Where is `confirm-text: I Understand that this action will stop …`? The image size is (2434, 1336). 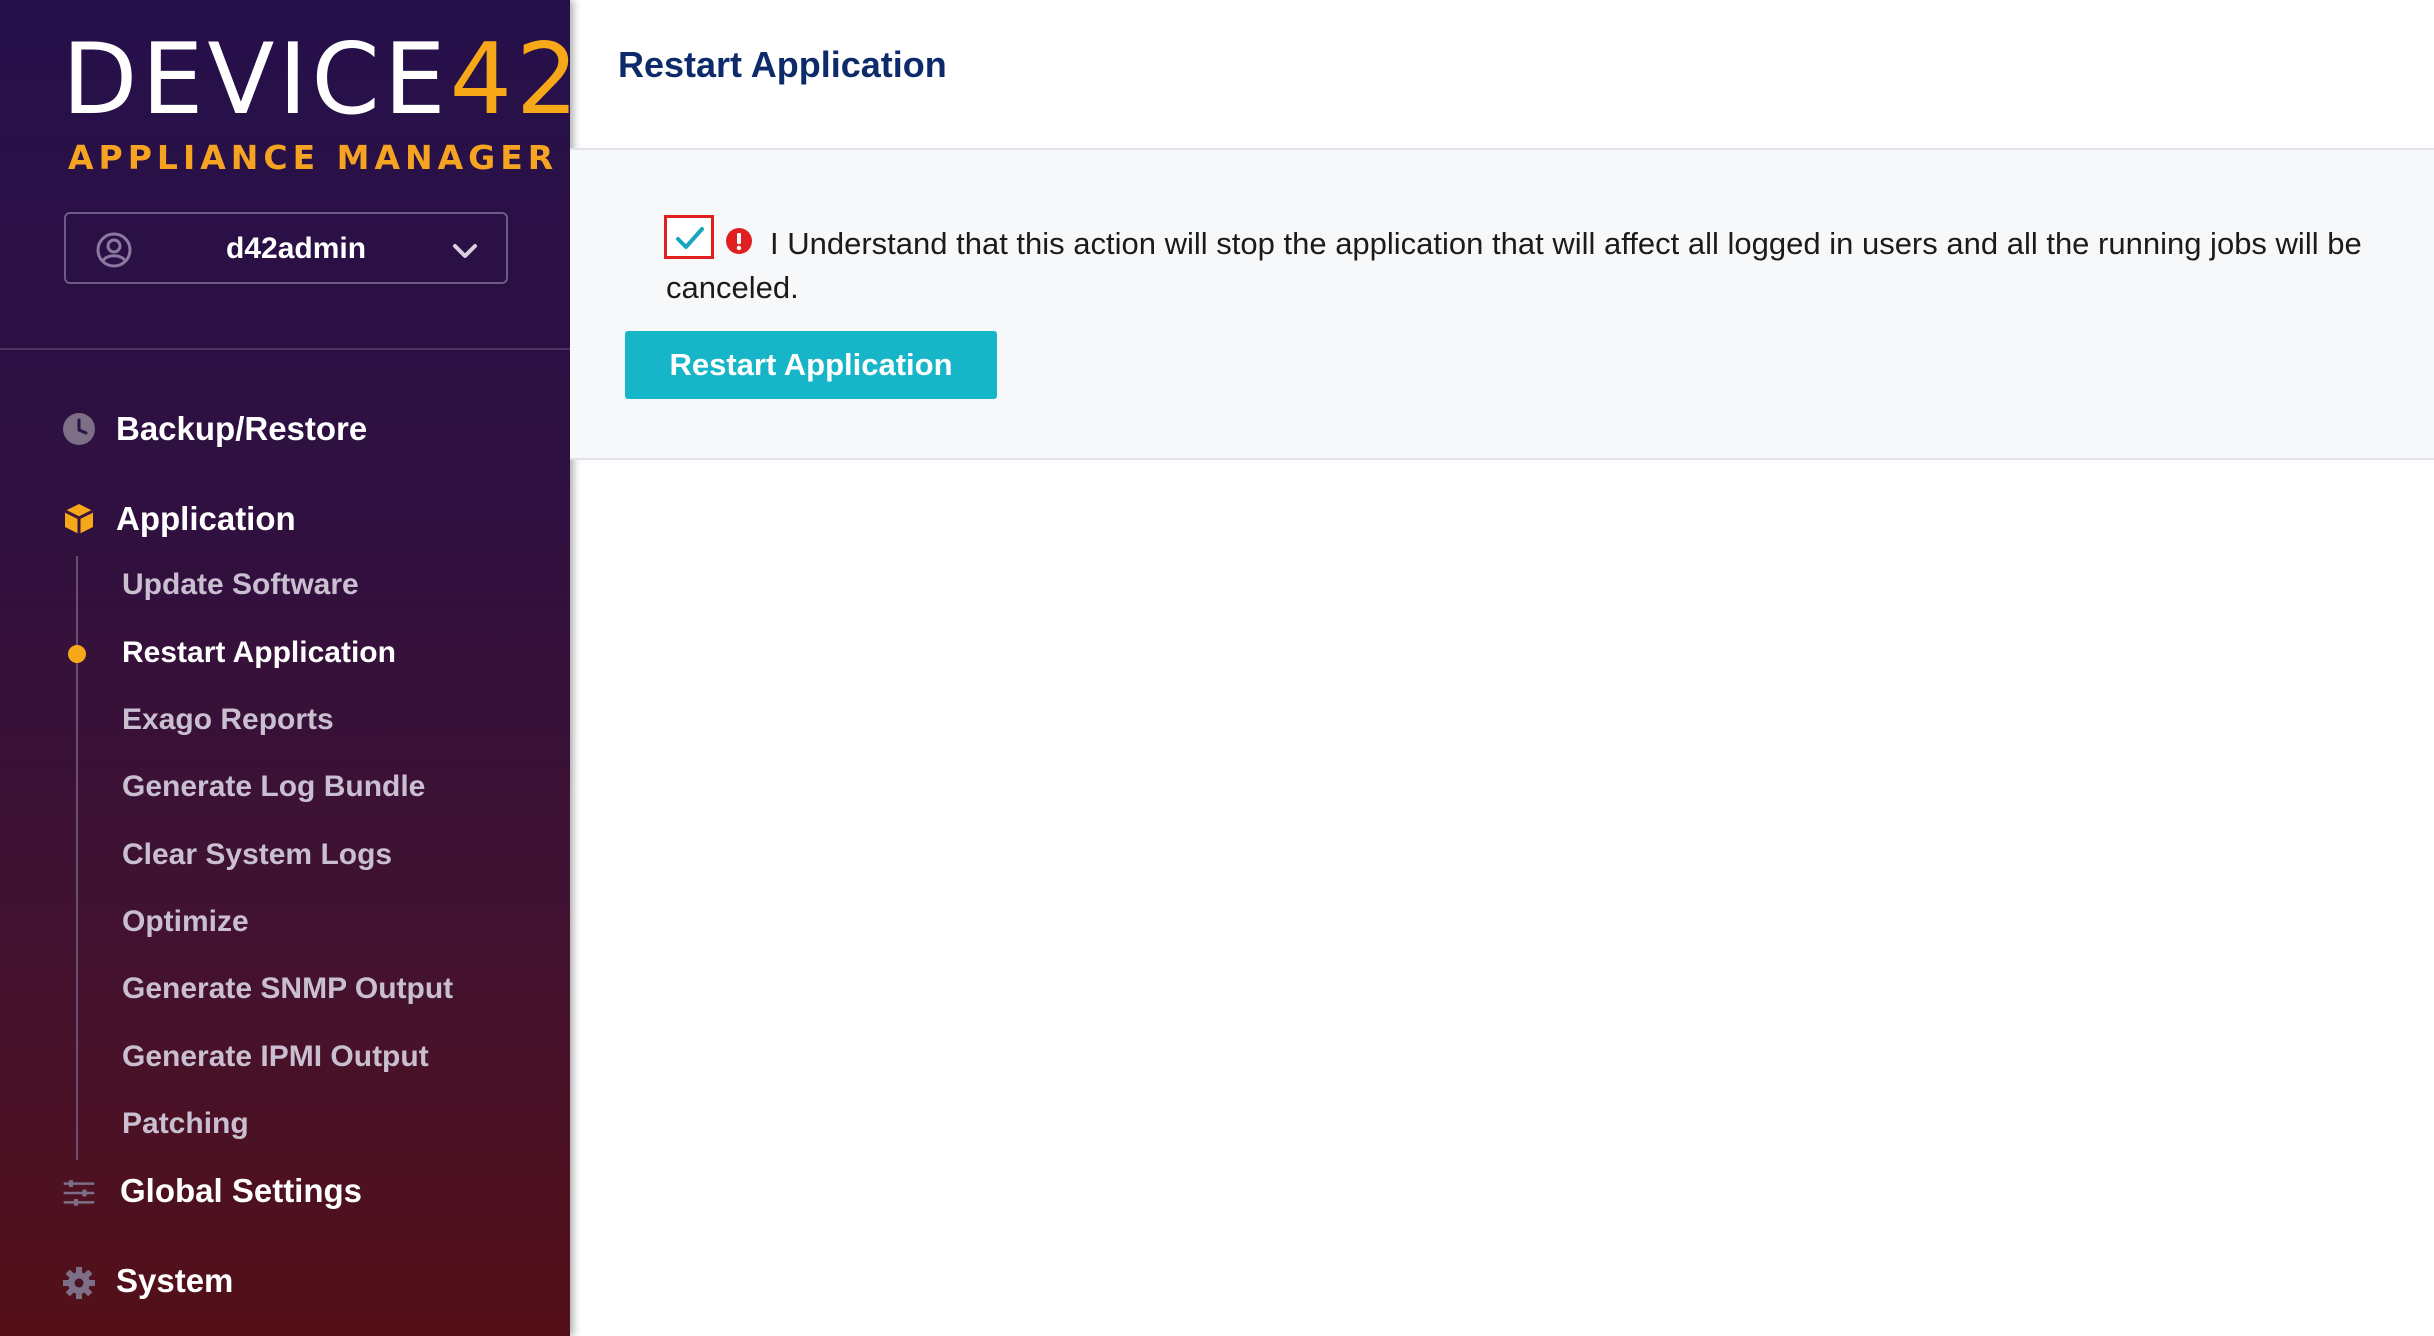 confirm-text: I Understand that this action will stop … is located at coordinates (1514, 265).